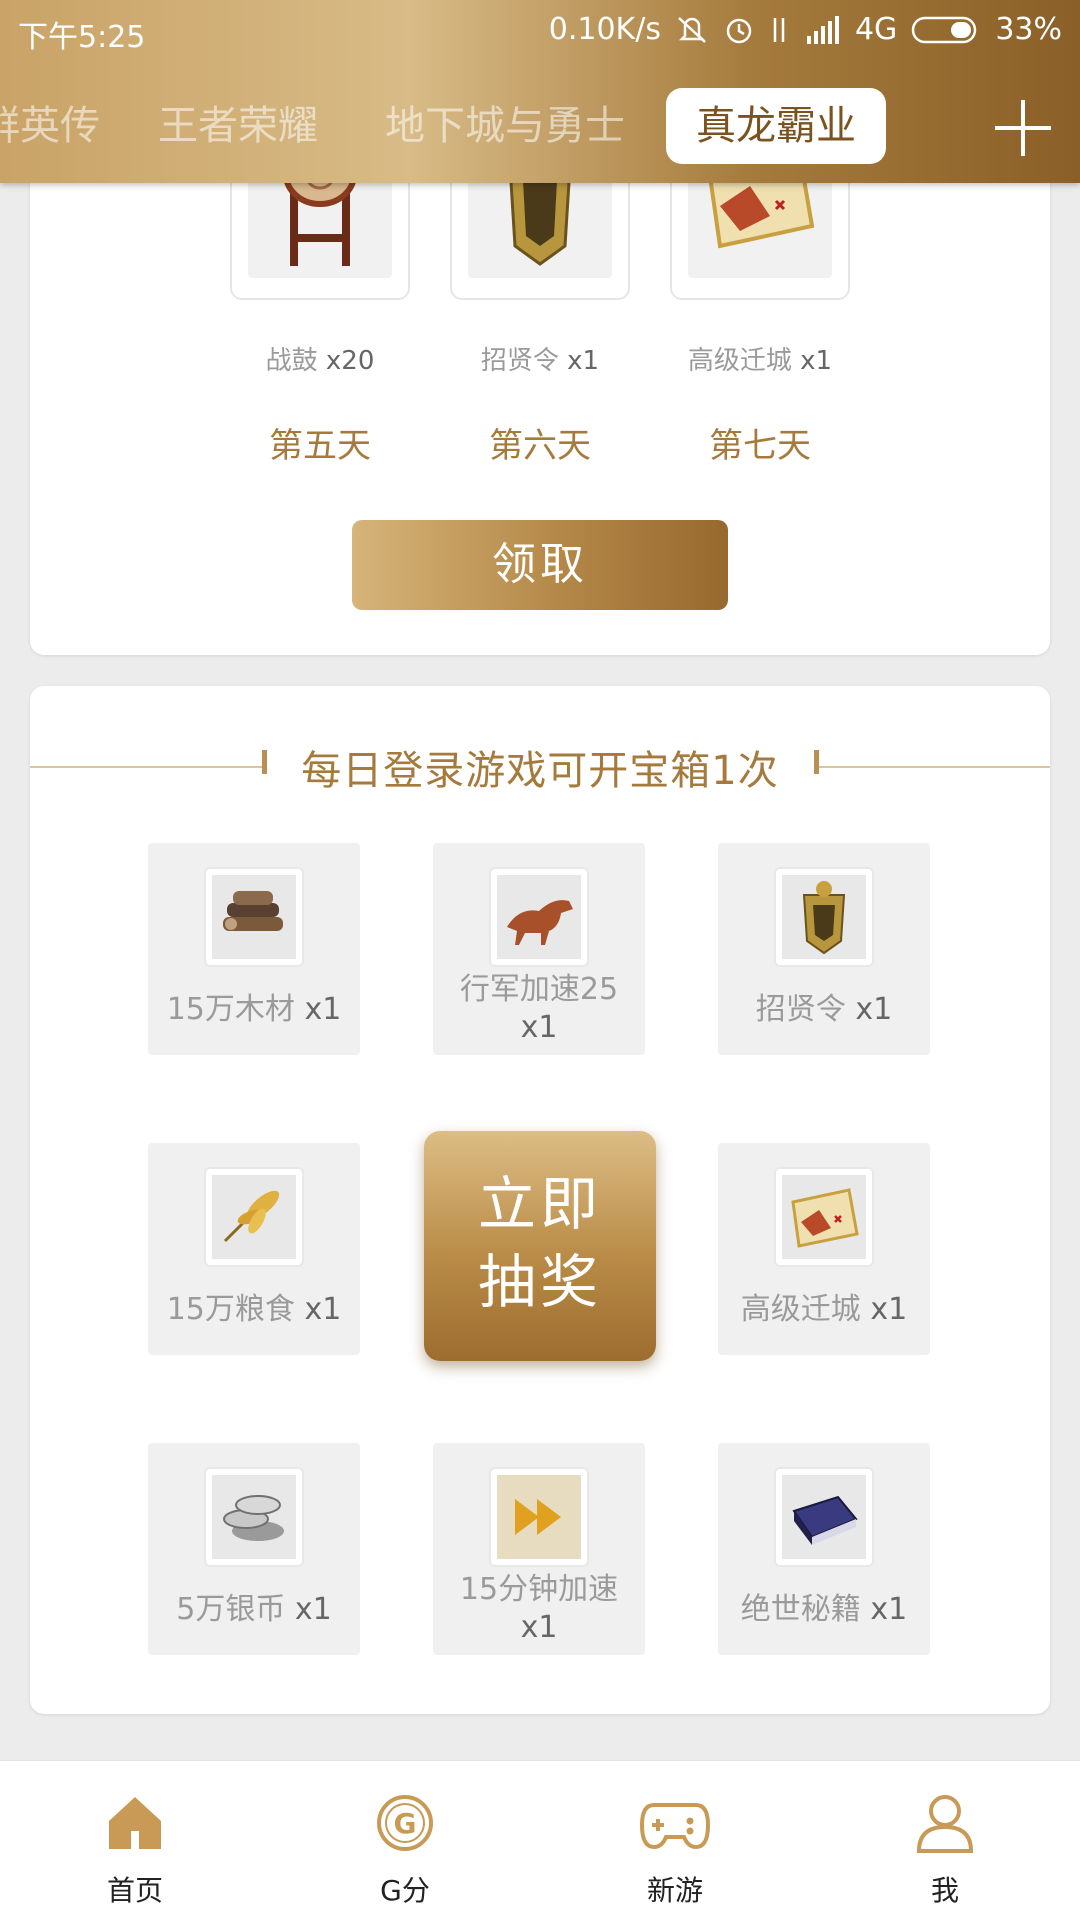  What do you see at coordinates (539, 1549) in the screenshot?
I see `prize-speedup-15min: 15分钟加速 x1` at bounding box center [539, 1549].